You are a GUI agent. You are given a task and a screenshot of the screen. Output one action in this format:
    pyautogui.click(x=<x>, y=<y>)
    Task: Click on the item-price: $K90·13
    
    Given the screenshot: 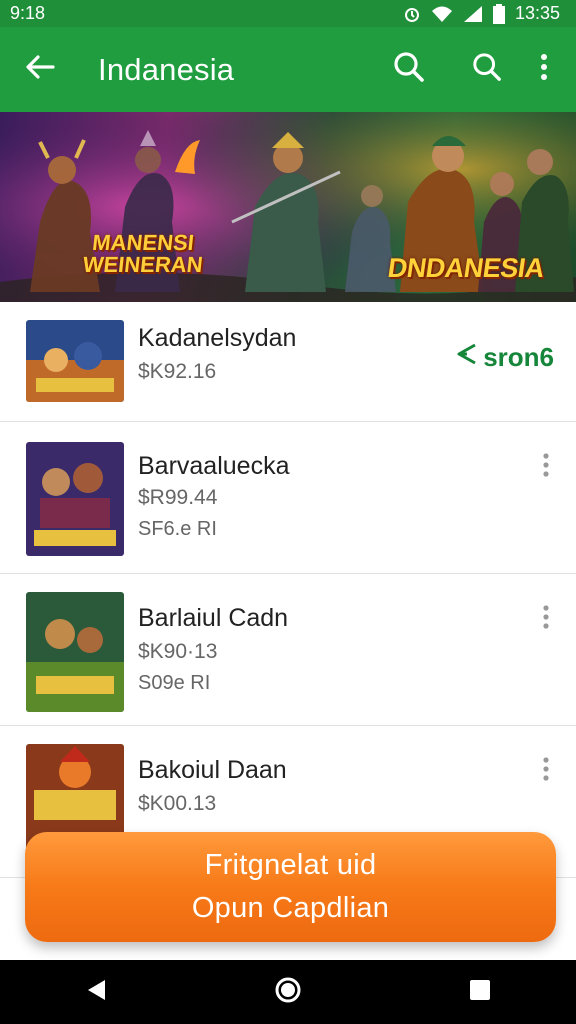 What is the action you would take?
    pyautogui.click(x=178, y=651)
    